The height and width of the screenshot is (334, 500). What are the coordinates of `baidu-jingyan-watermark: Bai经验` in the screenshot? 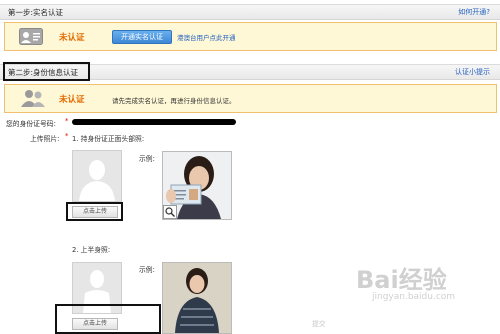 It's located at (401, 280).